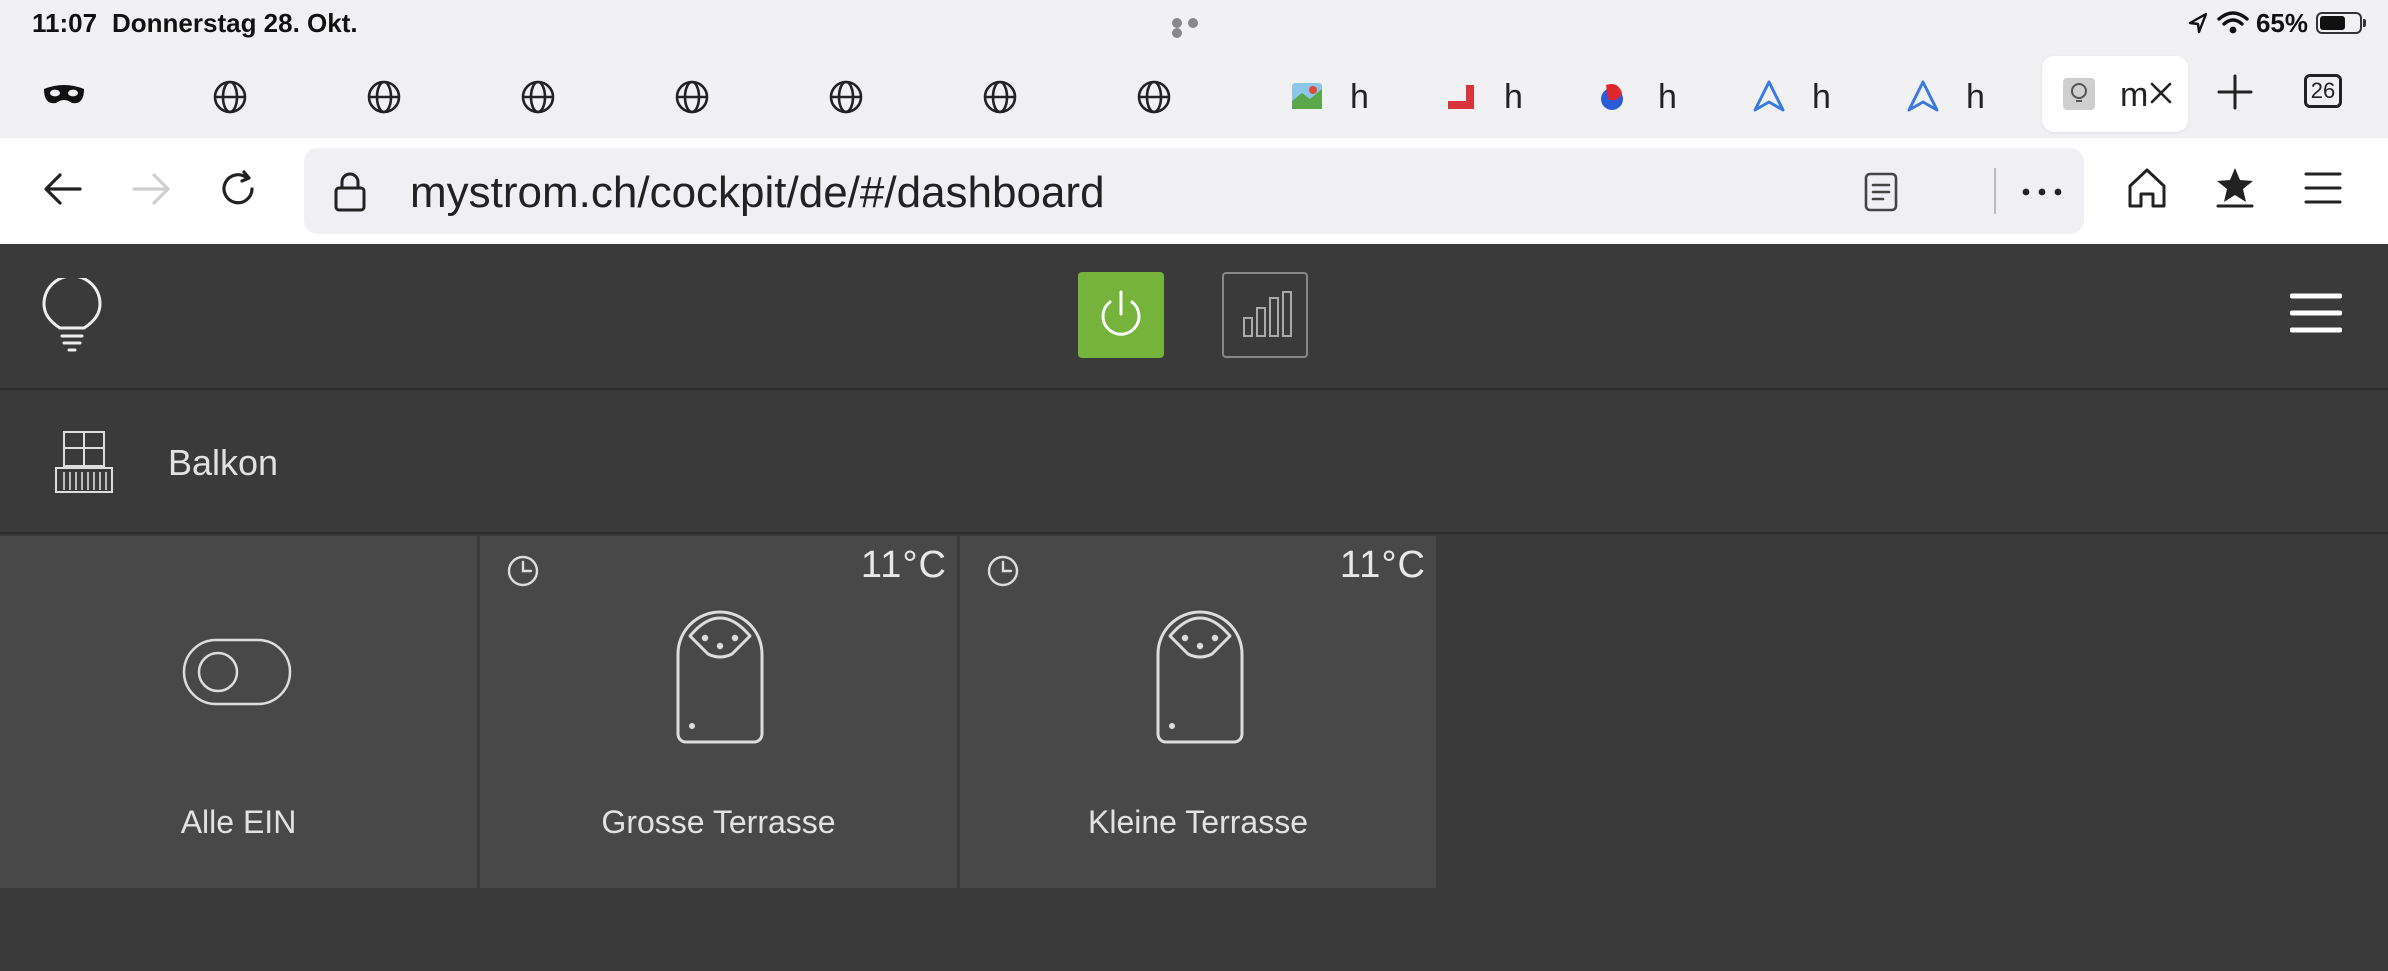 The height and width of the screenshot is (971, 2388). Describe the element at coordinates (2281, 23) in the screenshot. I see `battery-percent: 65%` at that location.